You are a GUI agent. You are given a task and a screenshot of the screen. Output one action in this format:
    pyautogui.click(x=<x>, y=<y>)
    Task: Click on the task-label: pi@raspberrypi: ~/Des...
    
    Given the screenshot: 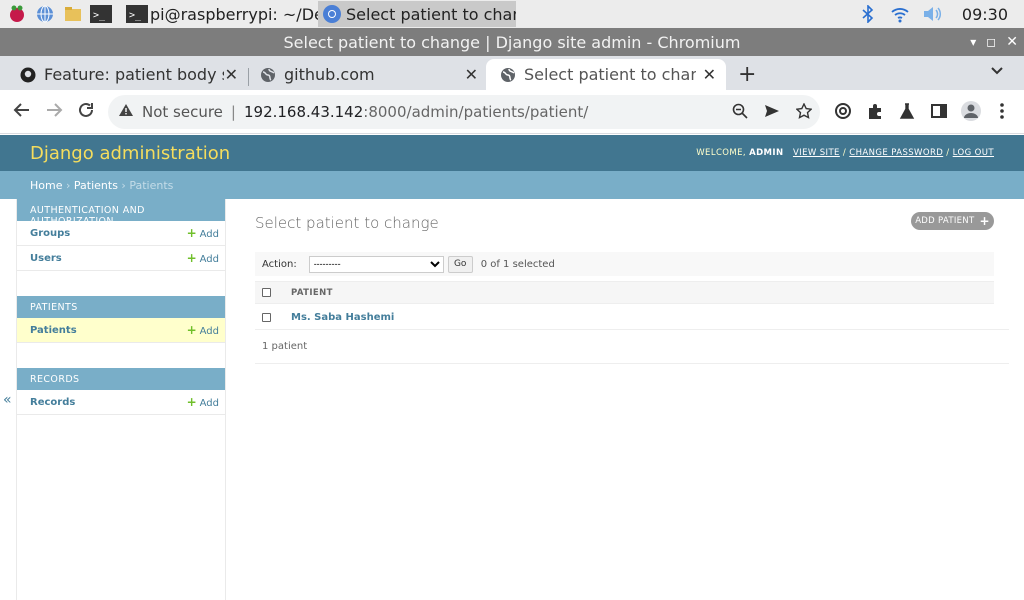 What is the action you would take?
    pyautogui.click(x=234, y=14)
    